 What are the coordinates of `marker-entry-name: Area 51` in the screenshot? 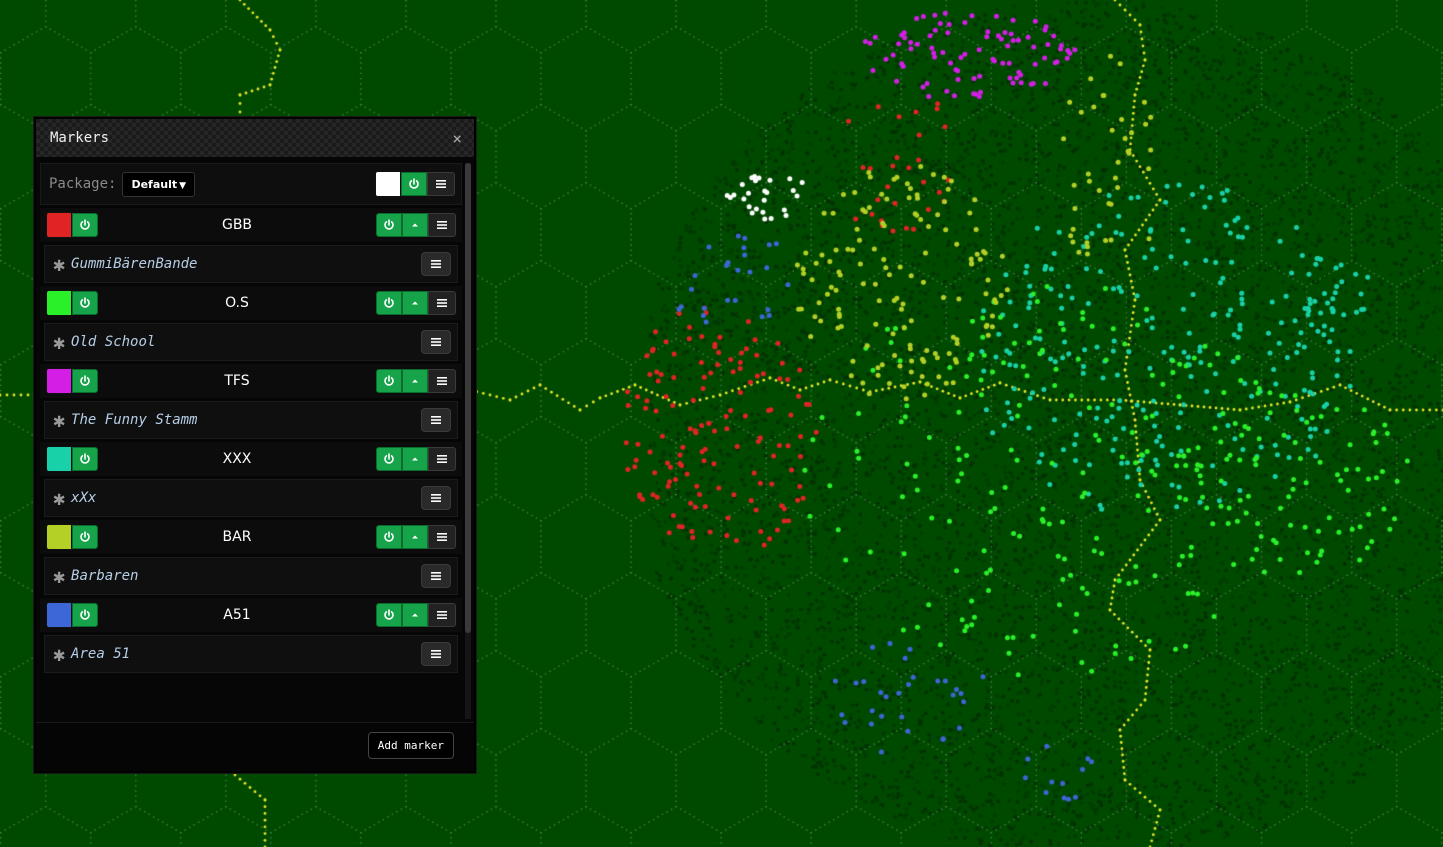 It's located at (246, 654).